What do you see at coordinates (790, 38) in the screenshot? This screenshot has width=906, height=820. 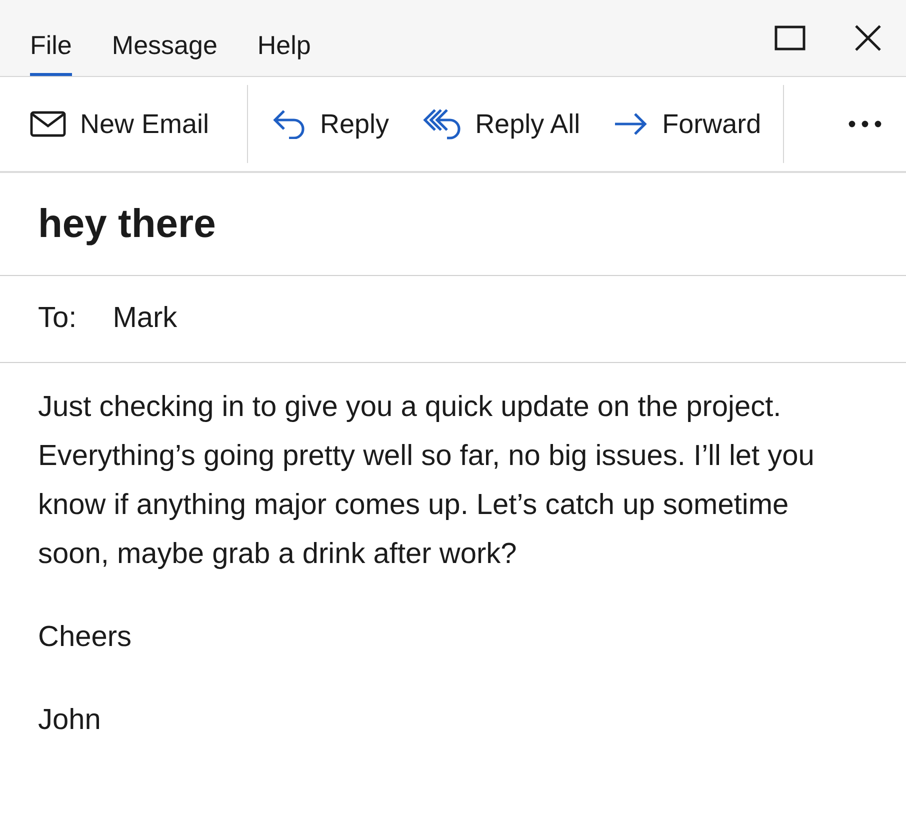 I see `maximize-button` at bounding box center [790, 38].